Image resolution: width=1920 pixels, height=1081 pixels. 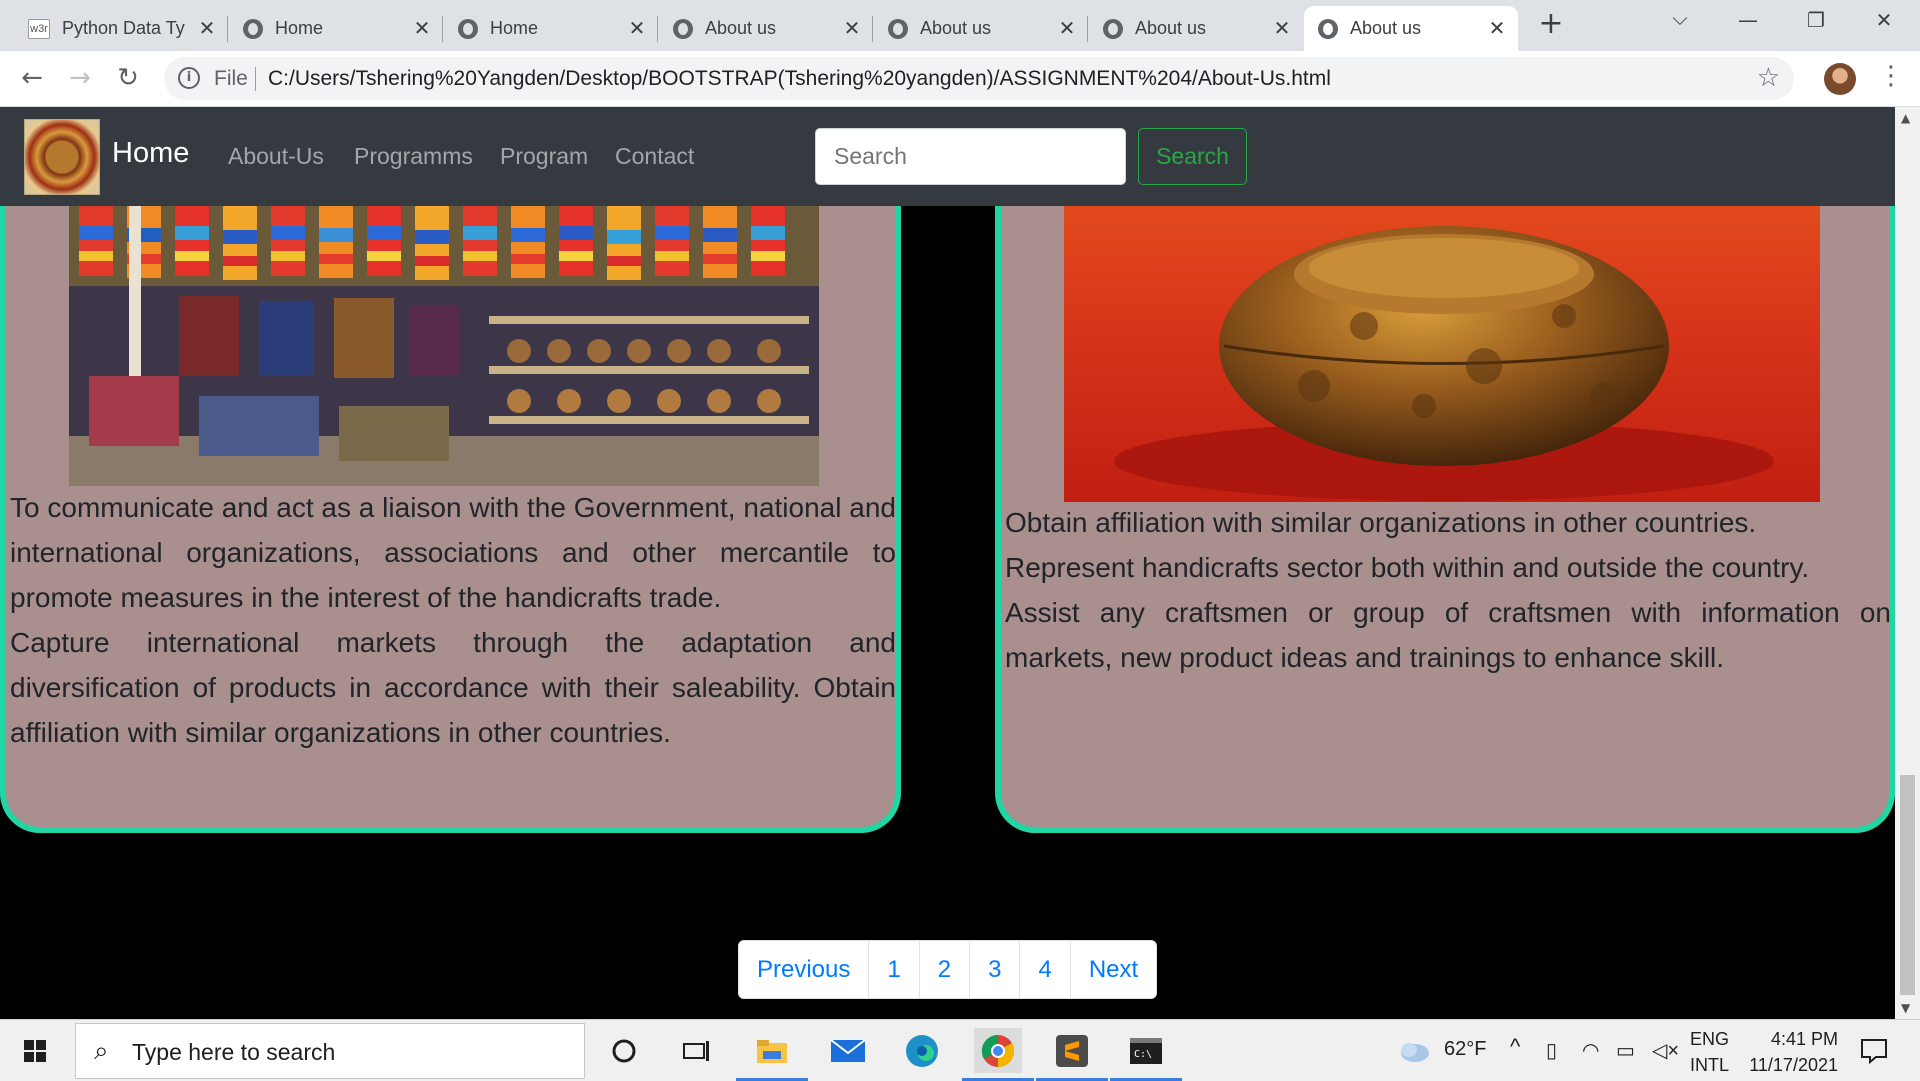 What do you see at coordinates (551, 28) in the screenshot?
I see `tab-home-2: Home ✕` at bounding box center [551, 28].